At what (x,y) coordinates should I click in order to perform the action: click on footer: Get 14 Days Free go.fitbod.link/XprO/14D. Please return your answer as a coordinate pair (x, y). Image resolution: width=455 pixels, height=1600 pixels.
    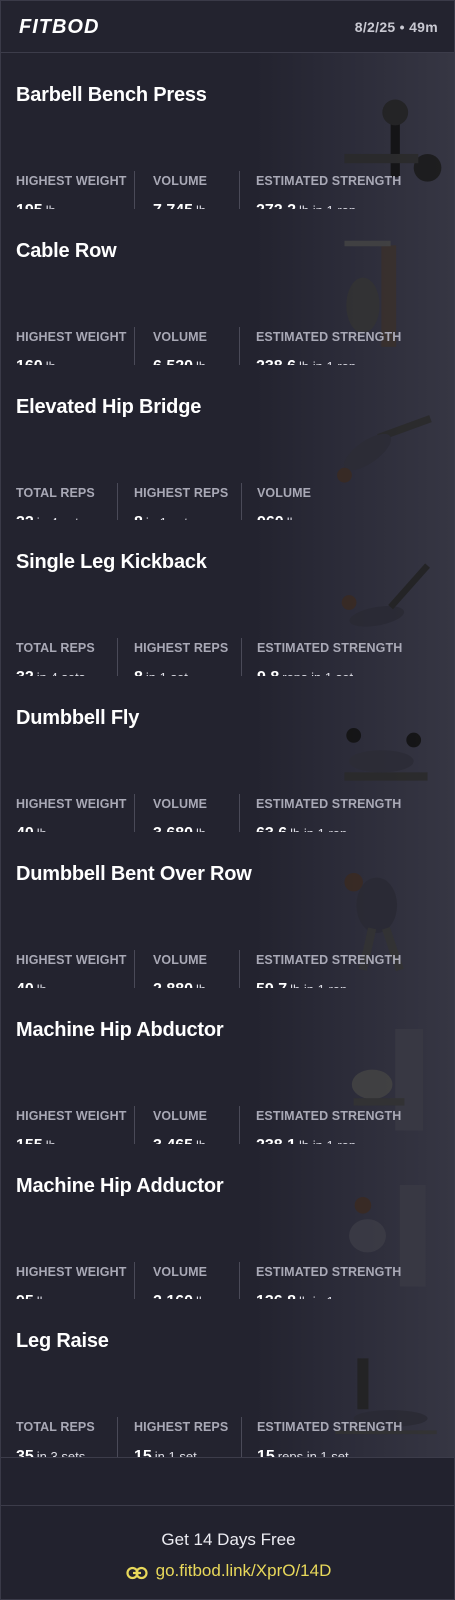
    Looking at the image, I should click on (227, 1552).